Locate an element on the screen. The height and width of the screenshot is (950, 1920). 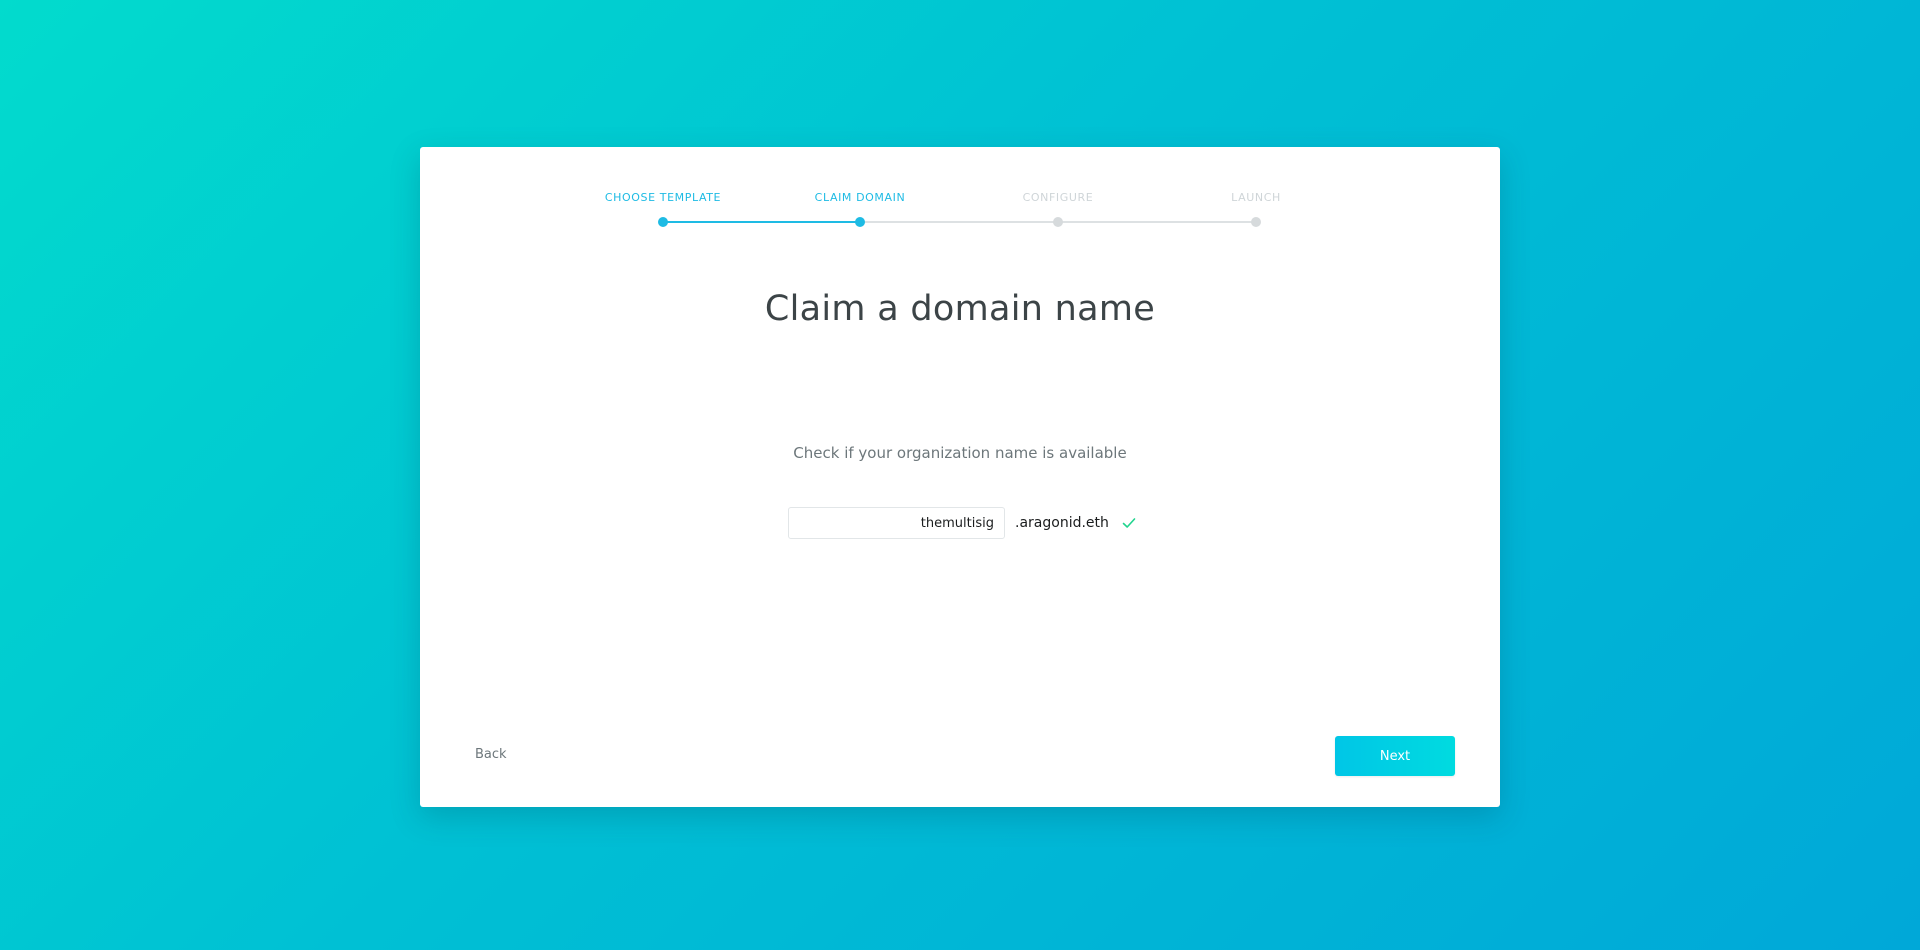
step-label-claim-domain: Claim domain is located at coordinates (860, 197).